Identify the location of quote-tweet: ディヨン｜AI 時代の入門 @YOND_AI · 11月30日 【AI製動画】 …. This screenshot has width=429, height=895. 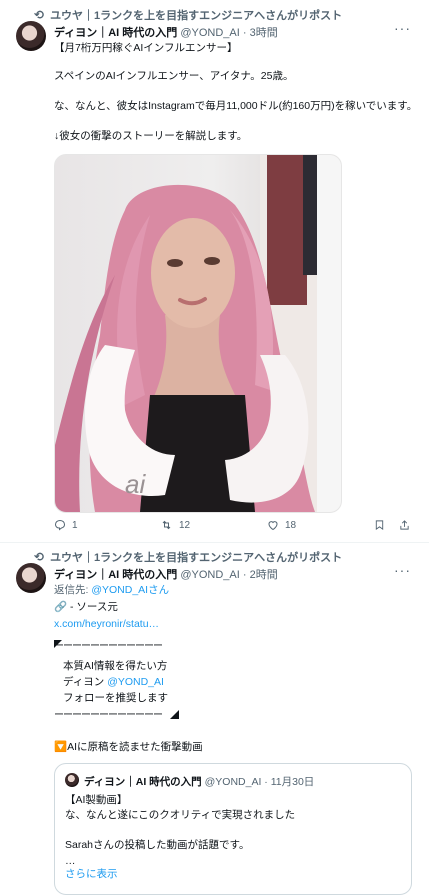
(233, 829).